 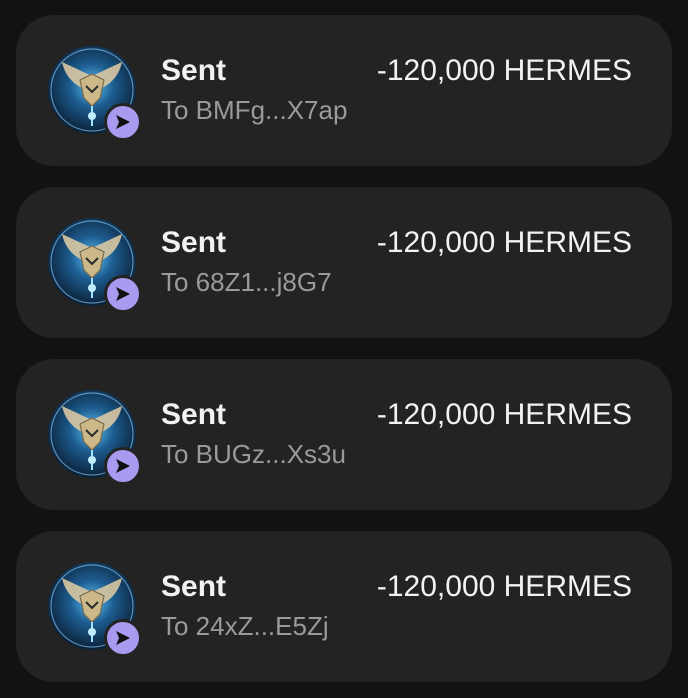 What do you see at coordinates (246, 282) in the screenshot?
I see `transaction-recipient: To 68Z1...j8G7` at bounding box center [246, 282].